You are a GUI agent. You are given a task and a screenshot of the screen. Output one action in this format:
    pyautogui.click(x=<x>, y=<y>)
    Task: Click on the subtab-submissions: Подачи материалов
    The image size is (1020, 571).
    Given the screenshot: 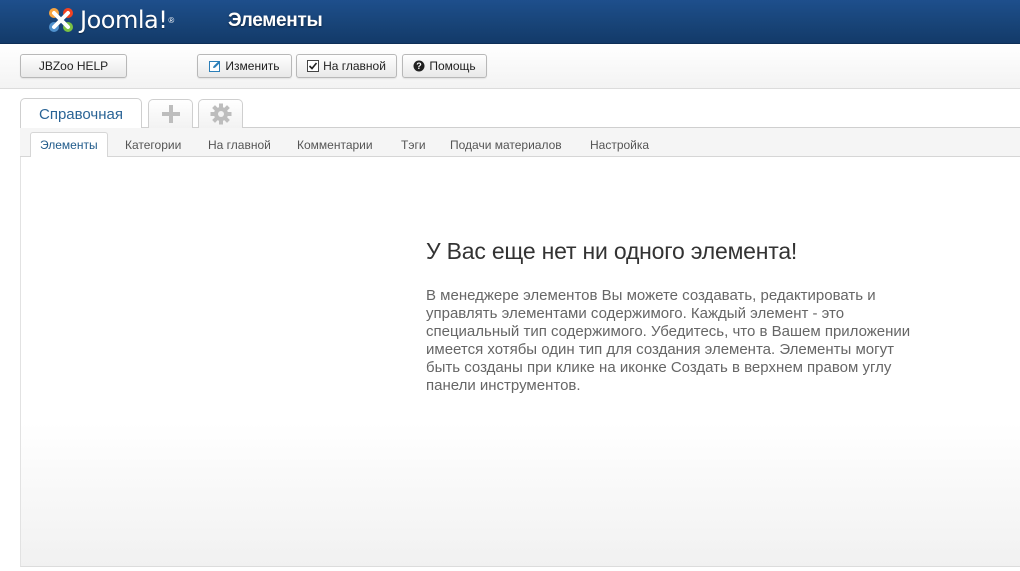 What is the action you would take?
    pyautogui.click(x=506, y=145)
    